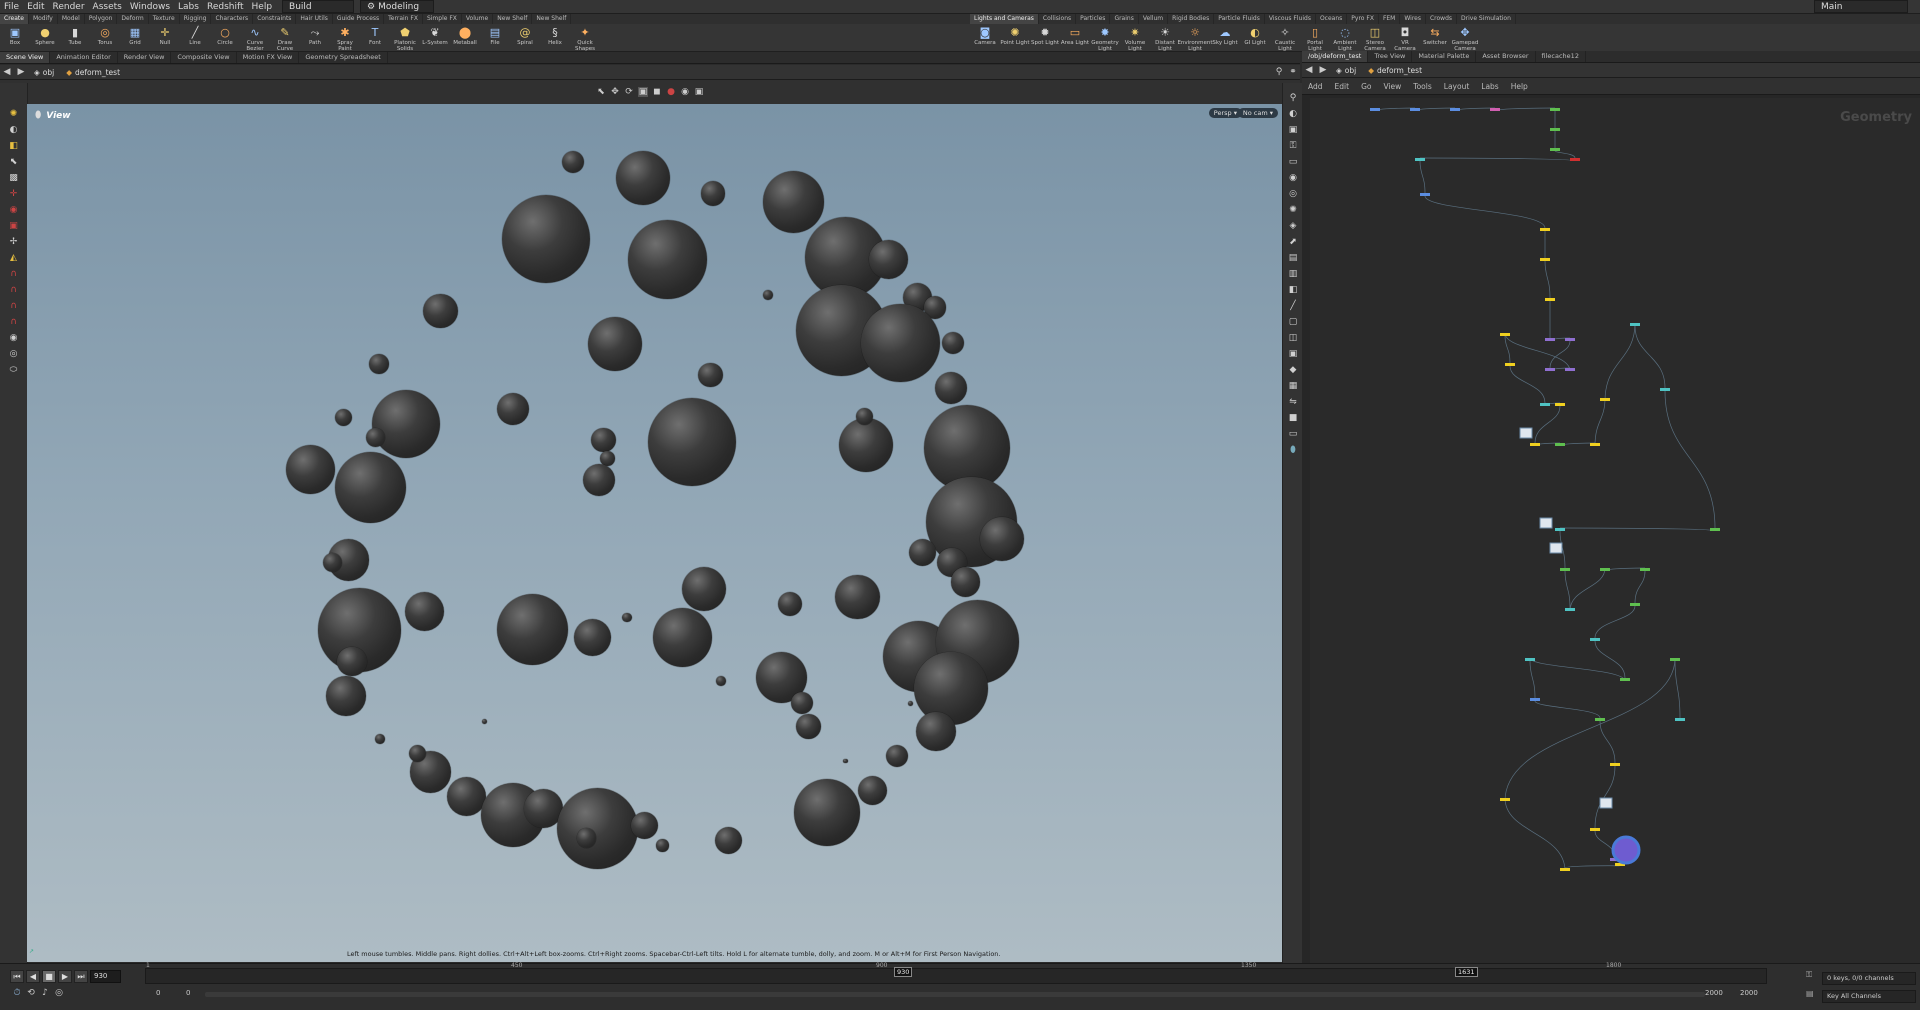  Describe the element at coordinates (105, 976) in the screenshot. I see `current-frame-field: 930` at that location.